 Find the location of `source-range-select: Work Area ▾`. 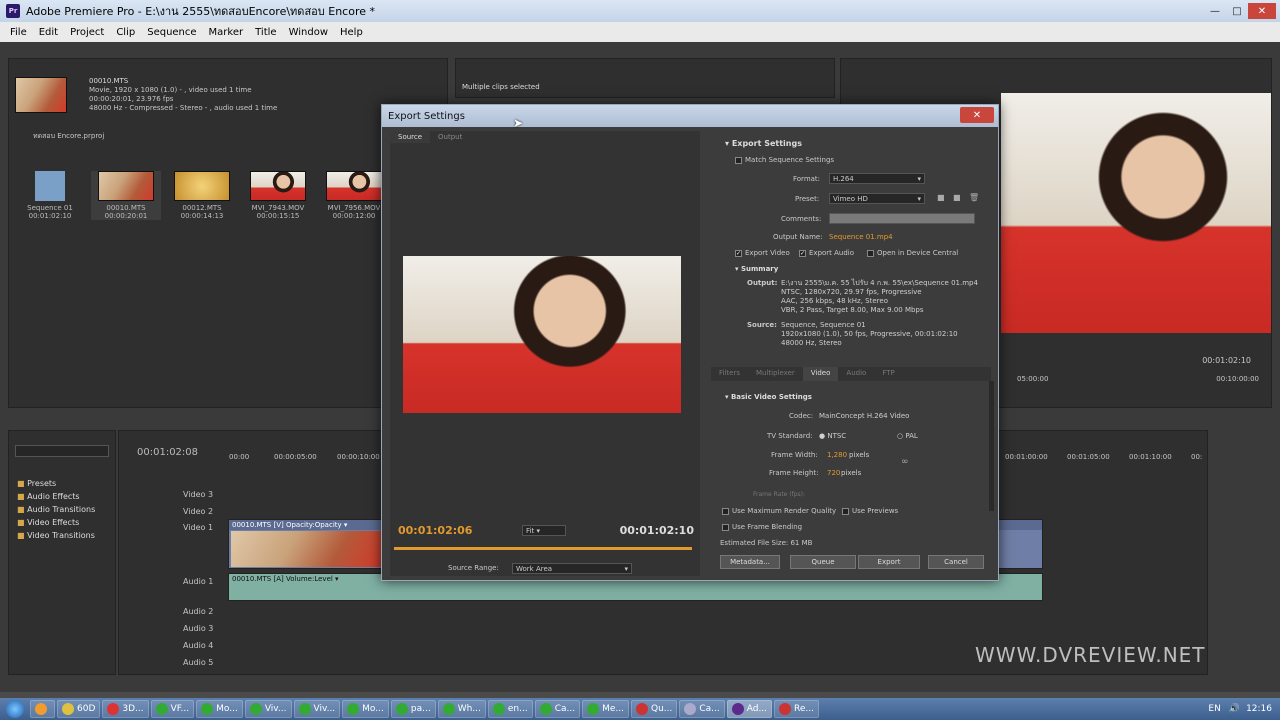

source-range-select: Work Area ▾ is located at coordinates (572, 568).